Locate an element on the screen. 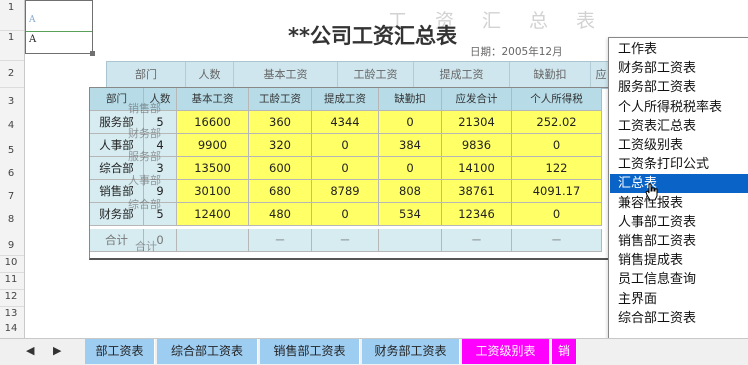 The width and height of the screenshot is (748, 365). ghost-department-label: 服务部 is located at coordinates (144, 156).